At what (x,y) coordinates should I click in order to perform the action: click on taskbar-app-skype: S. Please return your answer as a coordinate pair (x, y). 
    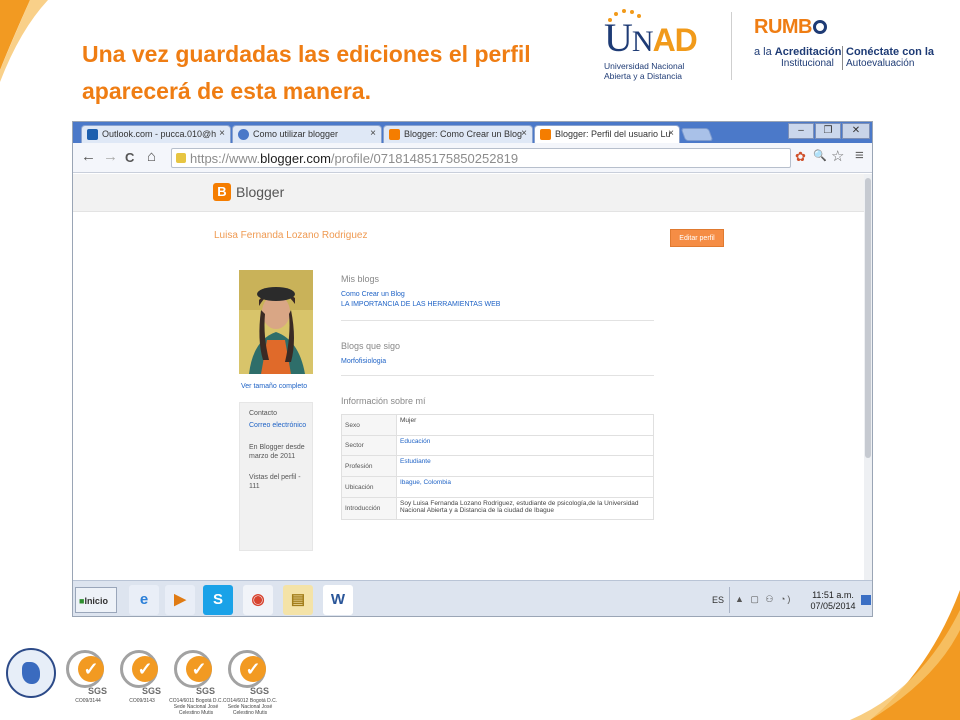
    Looking at the image, I should click on (218, 600).